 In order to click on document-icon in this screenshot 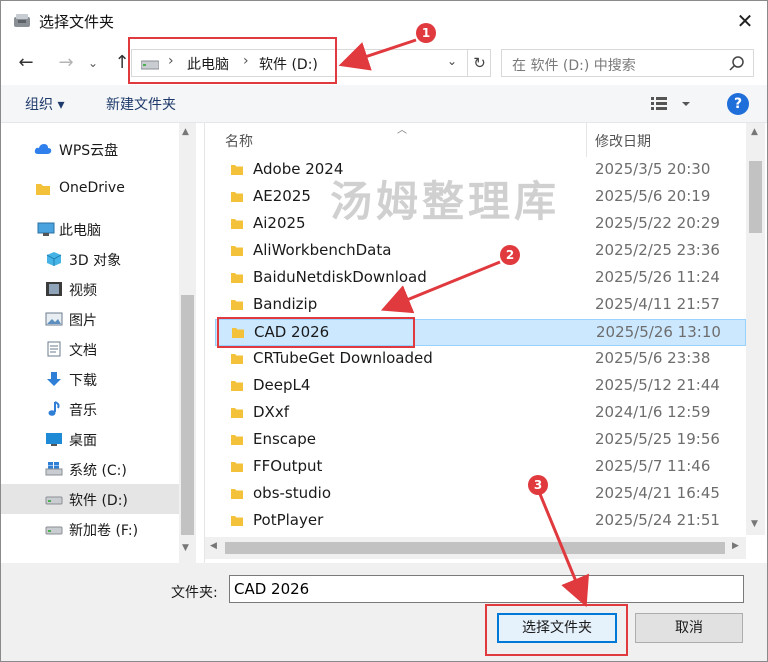, I will do `click(54, 349)`.